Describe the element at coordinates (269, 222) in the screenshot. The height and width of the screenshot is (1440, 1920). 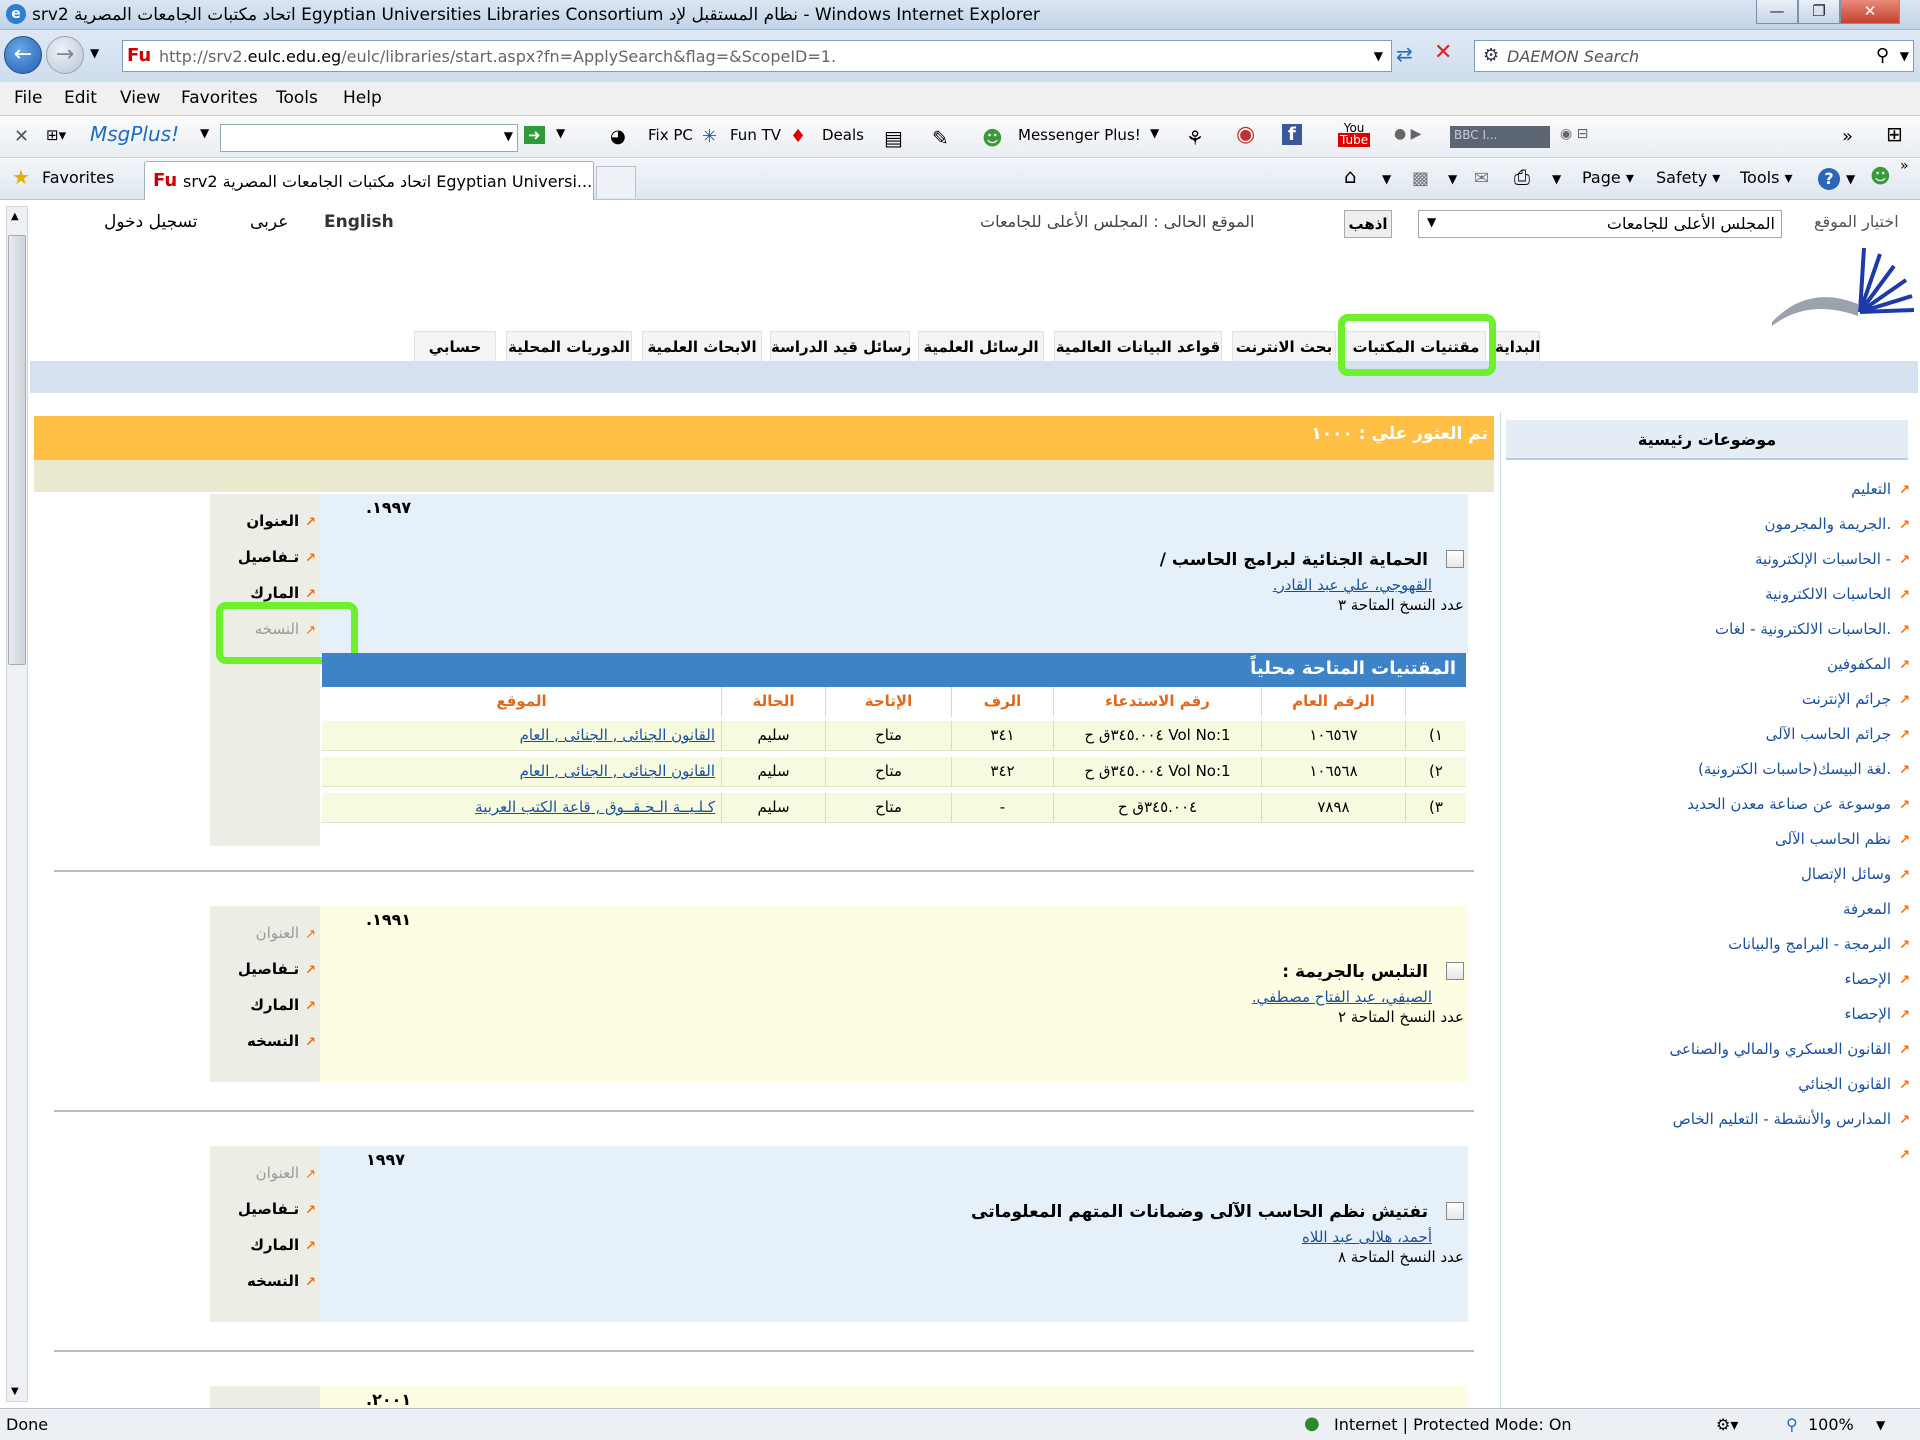
I see `arabic-link: عربى` at that location.